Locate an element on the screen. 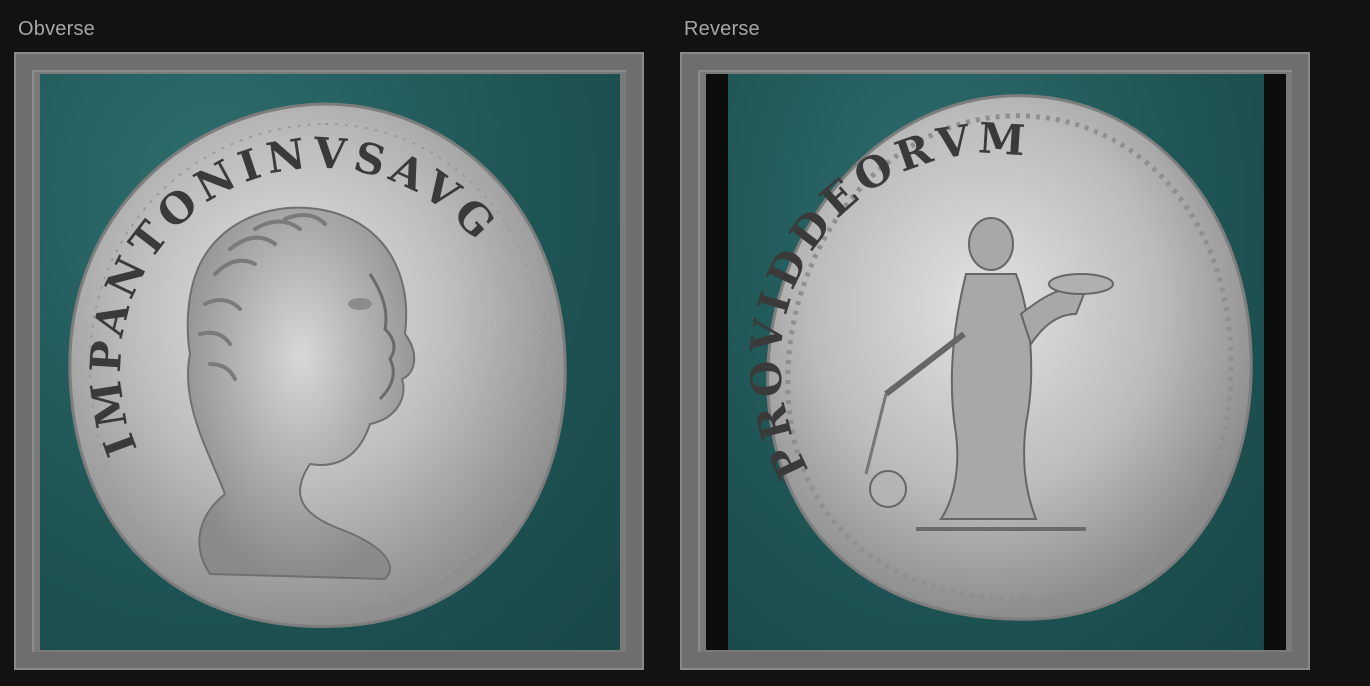 The height and width of the screenshot is (686, 1370). obverse-caption: Obverse is located at coordinates (56, 29).